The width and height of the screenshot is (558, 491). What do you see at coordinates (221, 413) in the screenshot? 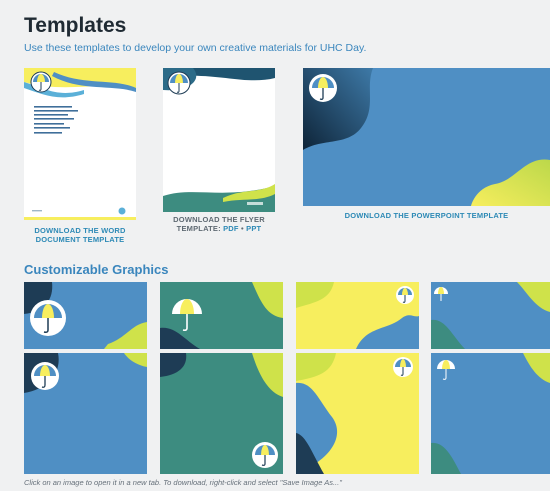
I see `graphic-6-thumbnail` at bounding box center [221, 413].